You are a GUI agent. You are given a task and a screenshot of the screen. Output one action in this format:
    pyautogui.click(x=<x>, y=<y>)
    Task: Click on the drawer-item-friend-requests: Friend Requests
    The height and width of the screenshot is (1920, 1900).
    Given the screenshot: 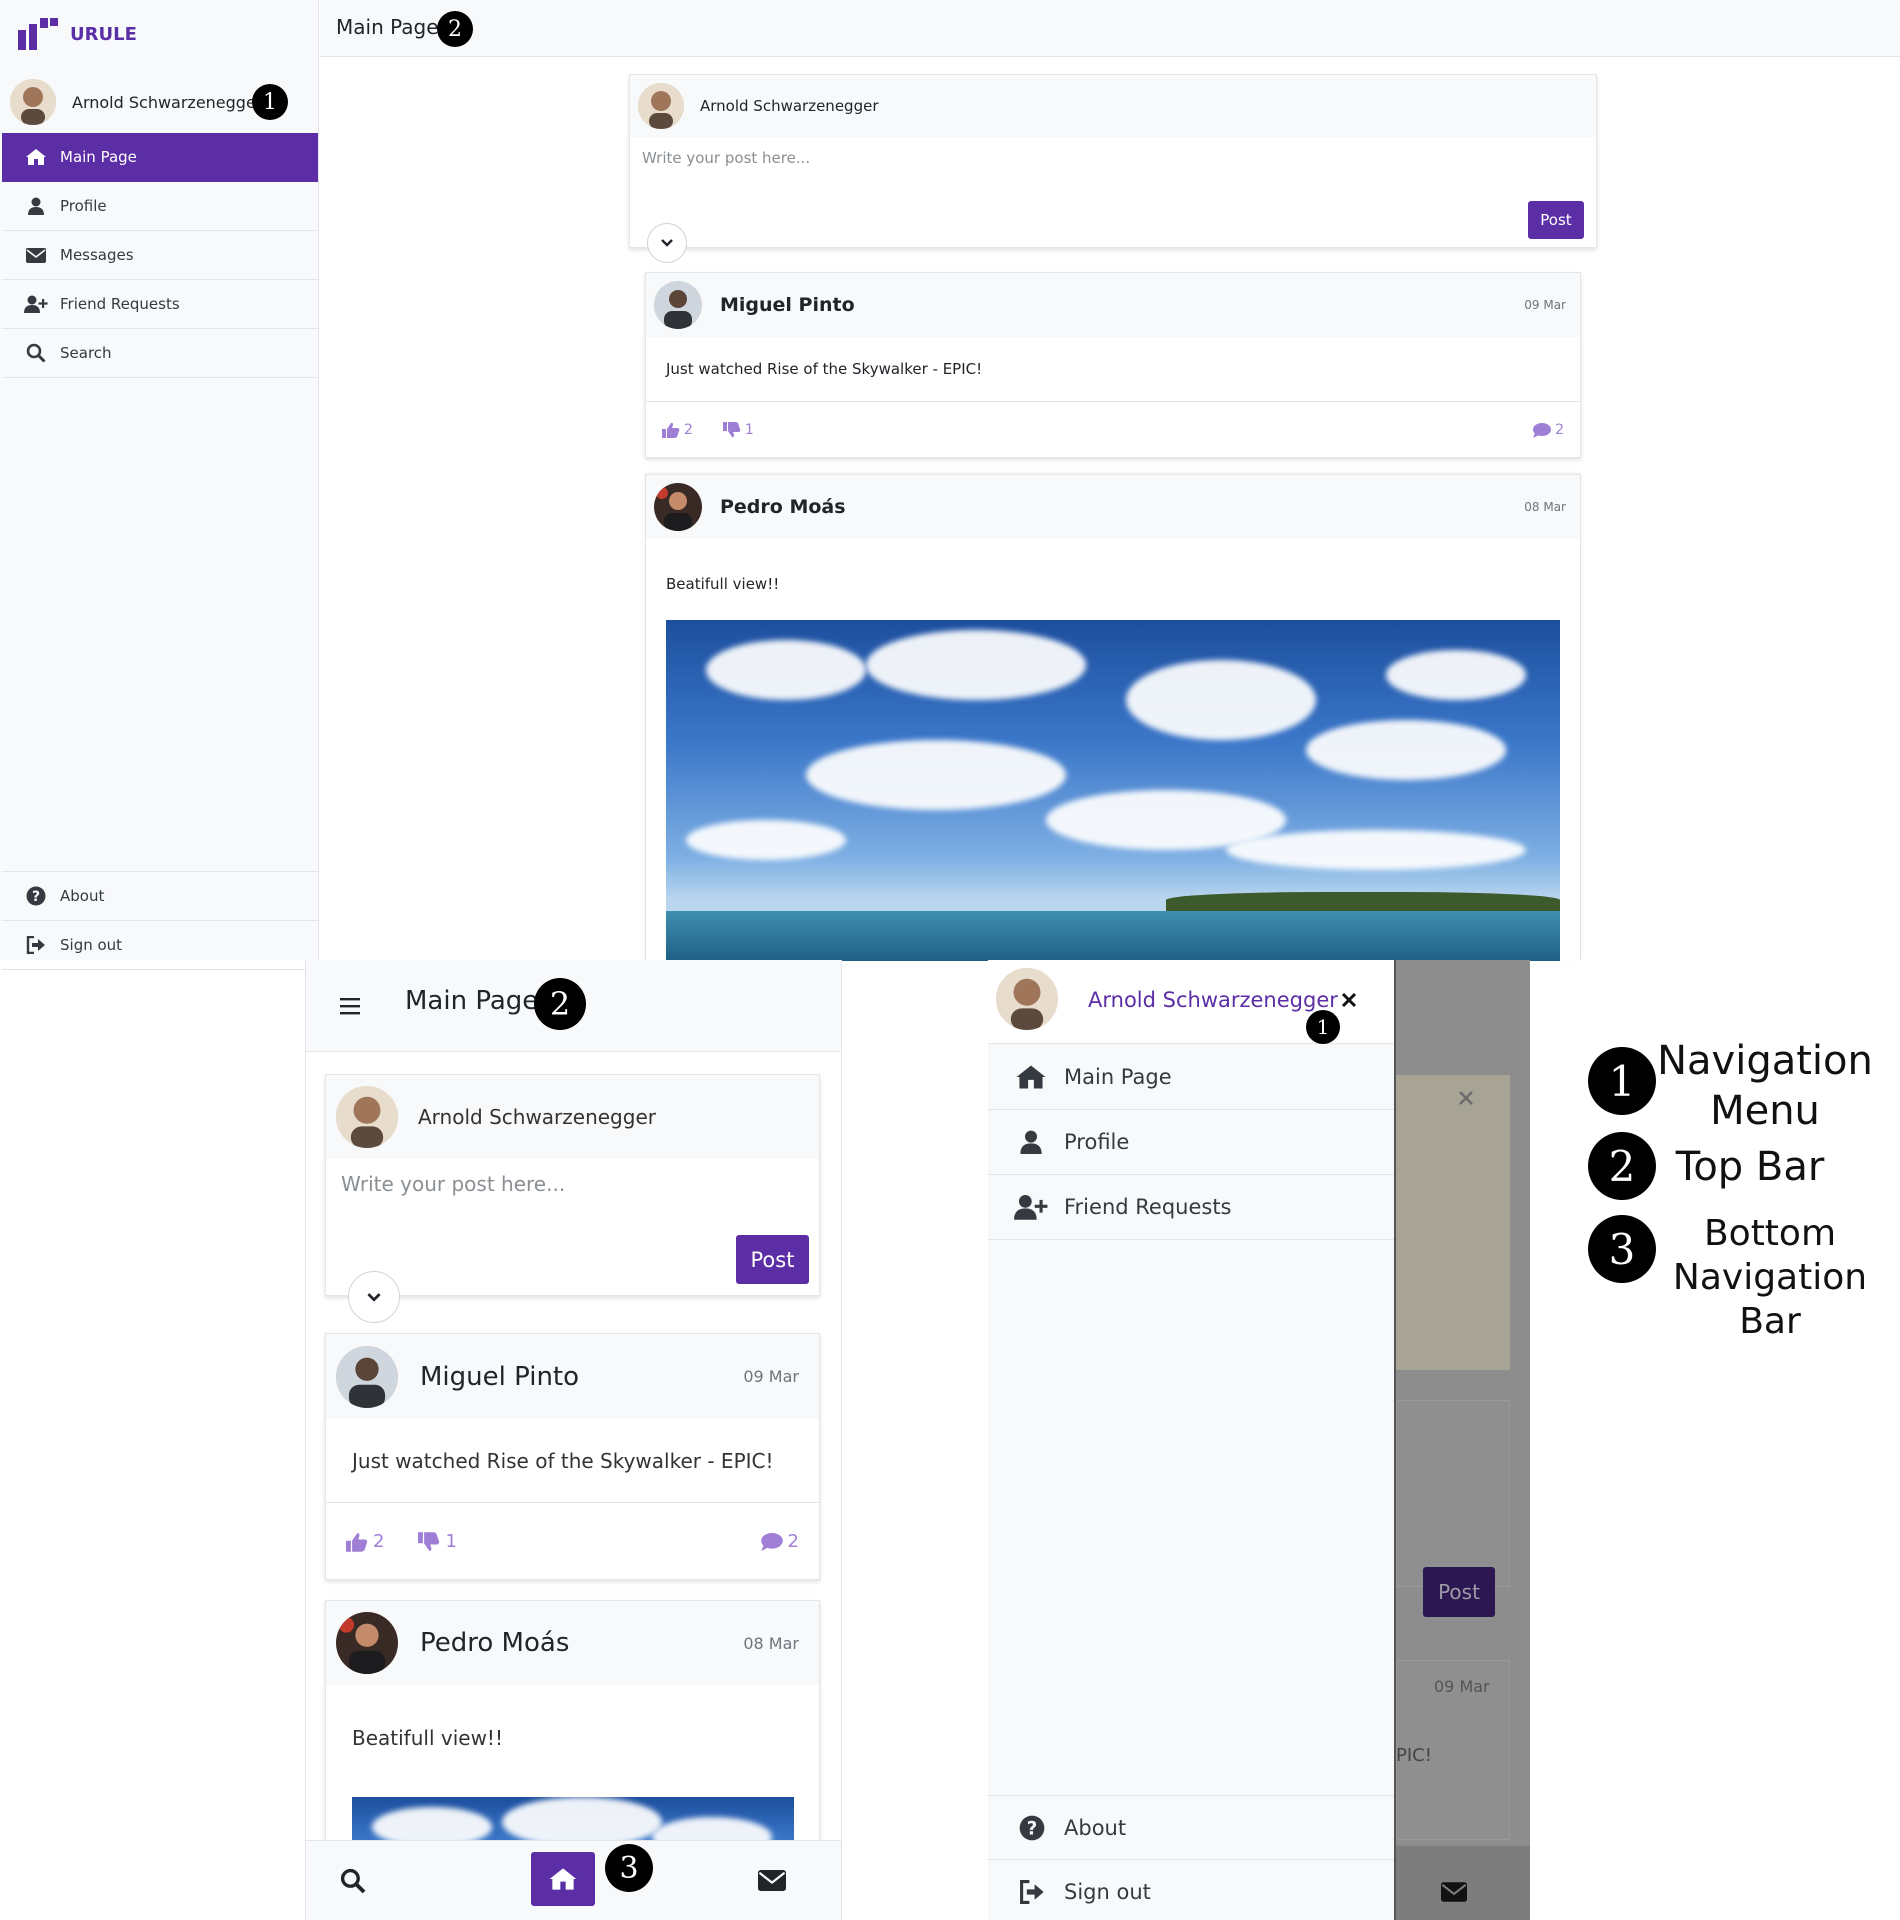 What is the action you would take?
    pyautogui.click(x=1191, y=1207)
    